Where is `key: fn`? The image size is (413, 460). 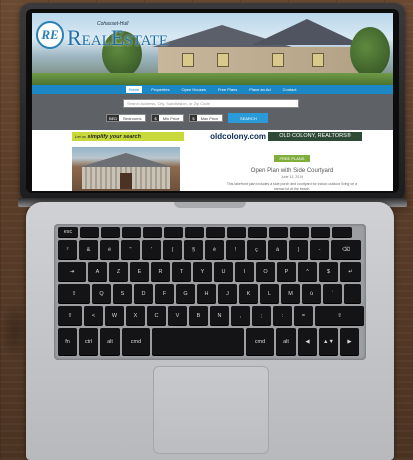 key: fn is located at coordinates (67, 341).